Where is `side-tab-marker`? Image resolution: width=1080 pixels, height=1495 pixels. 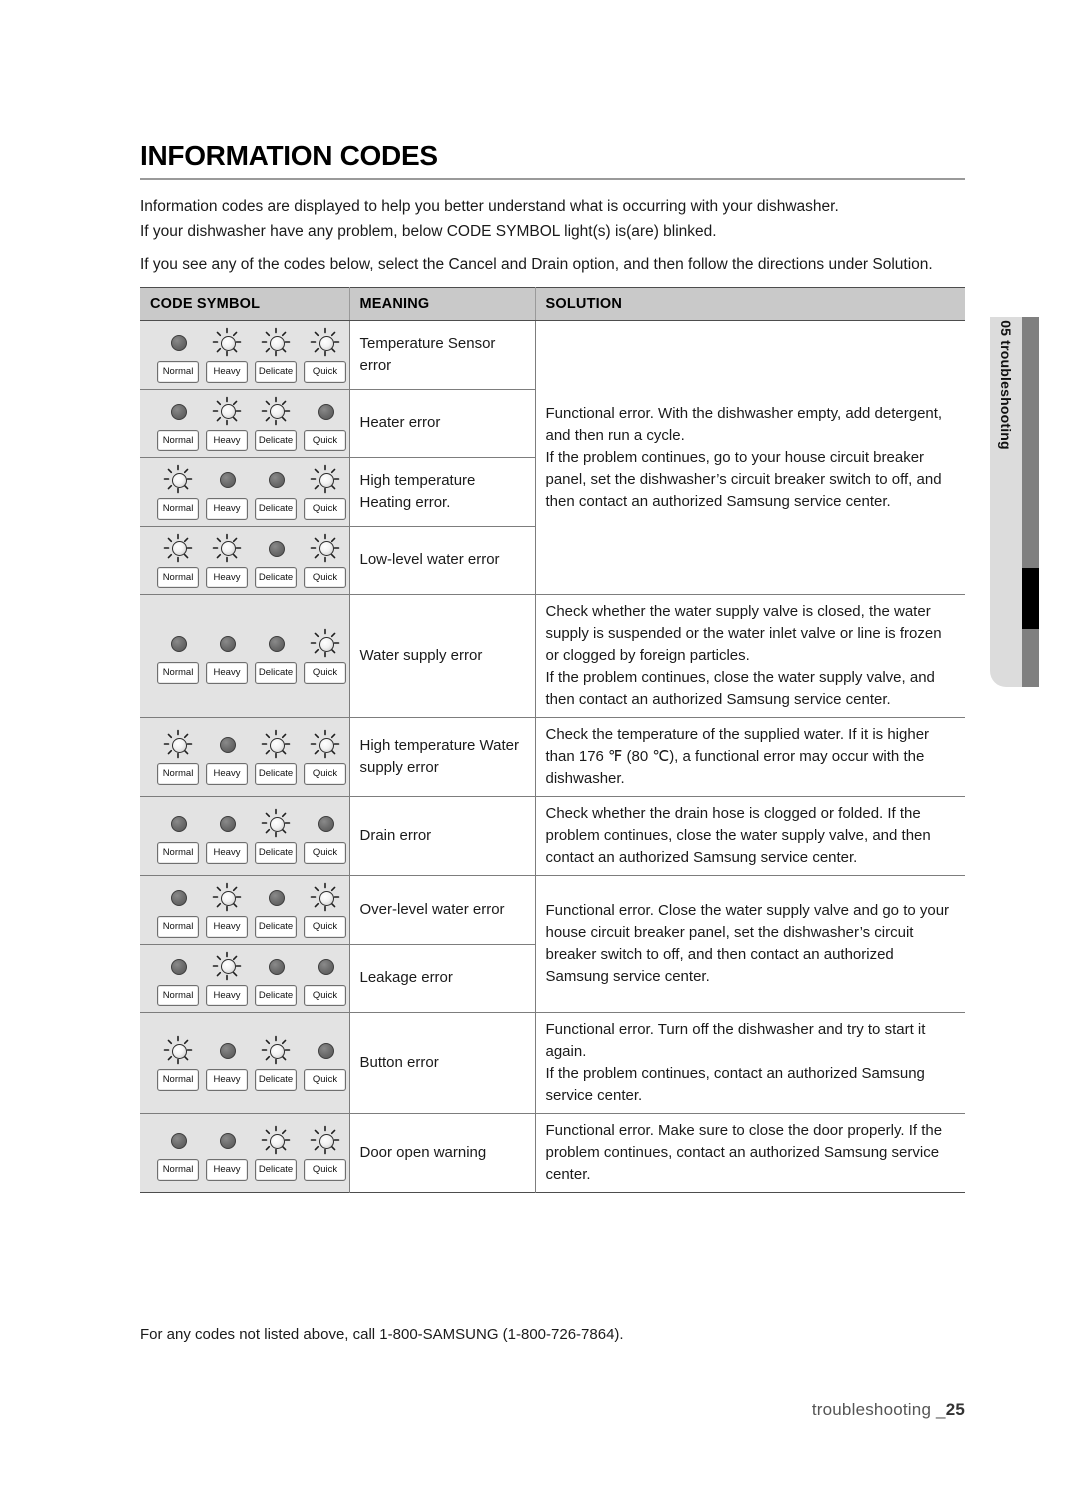
side-tab-marker is located at coordinates (1030, 598).